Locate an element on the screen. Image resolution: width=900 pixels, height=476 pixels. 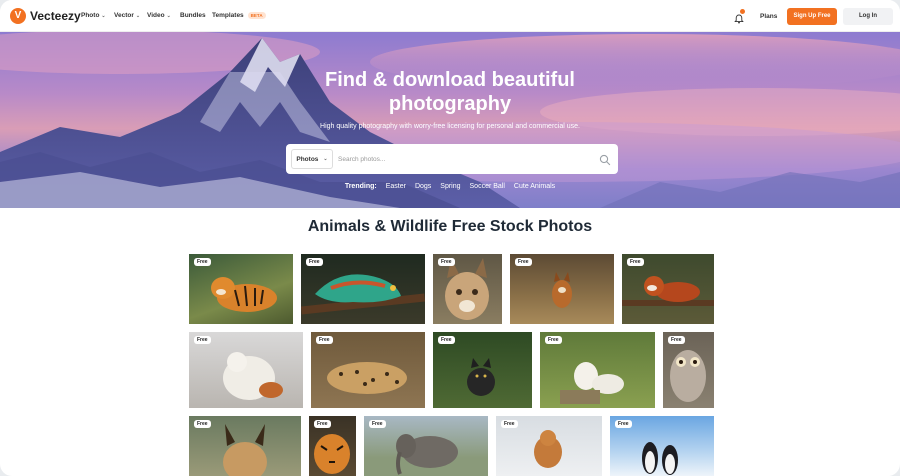
hero-title: Find & download beautiful photography is located at coordinates (450, 92).